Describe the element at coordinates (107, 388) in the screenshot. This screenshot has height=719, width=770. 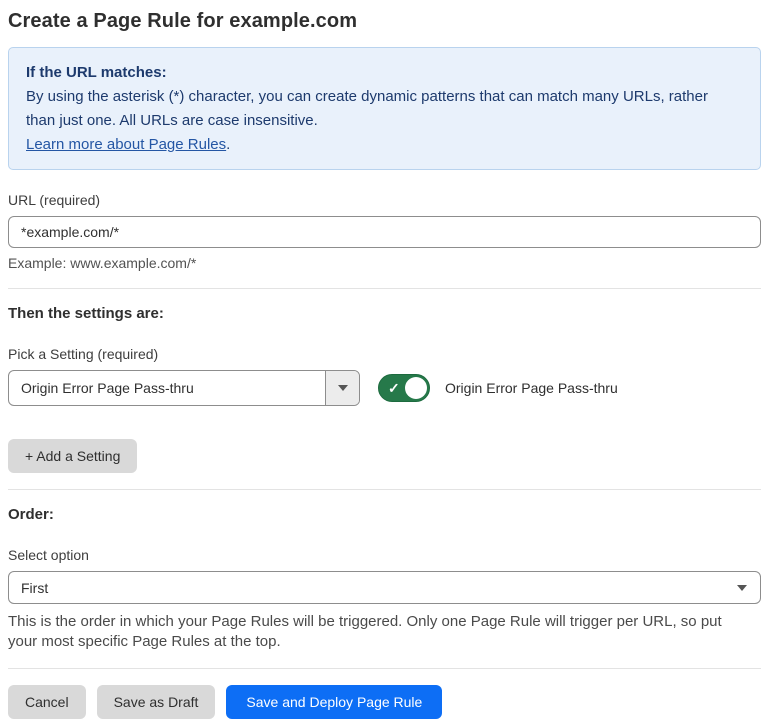
I see `setting-dropdown-value: Origin Error Page Pass-thru` at that location.